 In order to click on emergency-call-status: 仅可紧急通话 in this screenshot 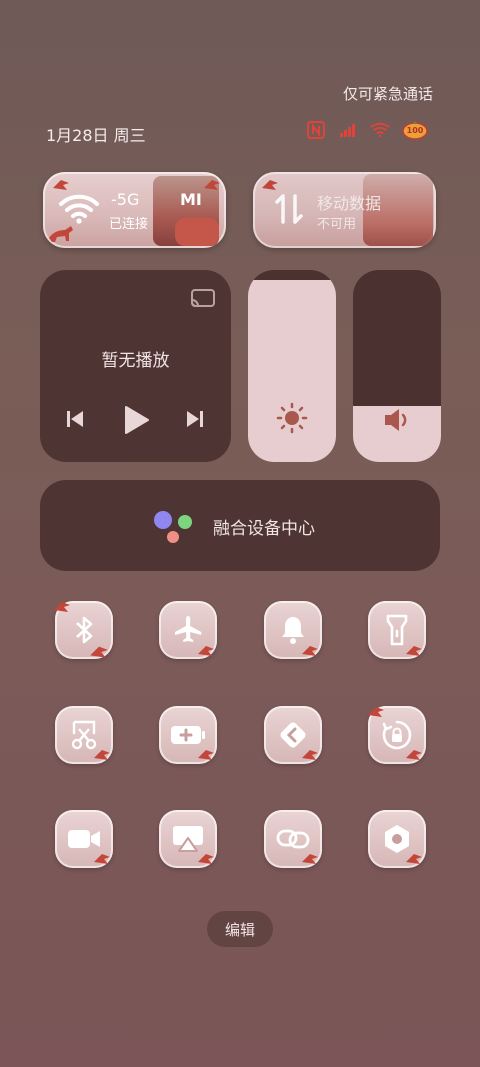, I will do `click(387, 94)`.